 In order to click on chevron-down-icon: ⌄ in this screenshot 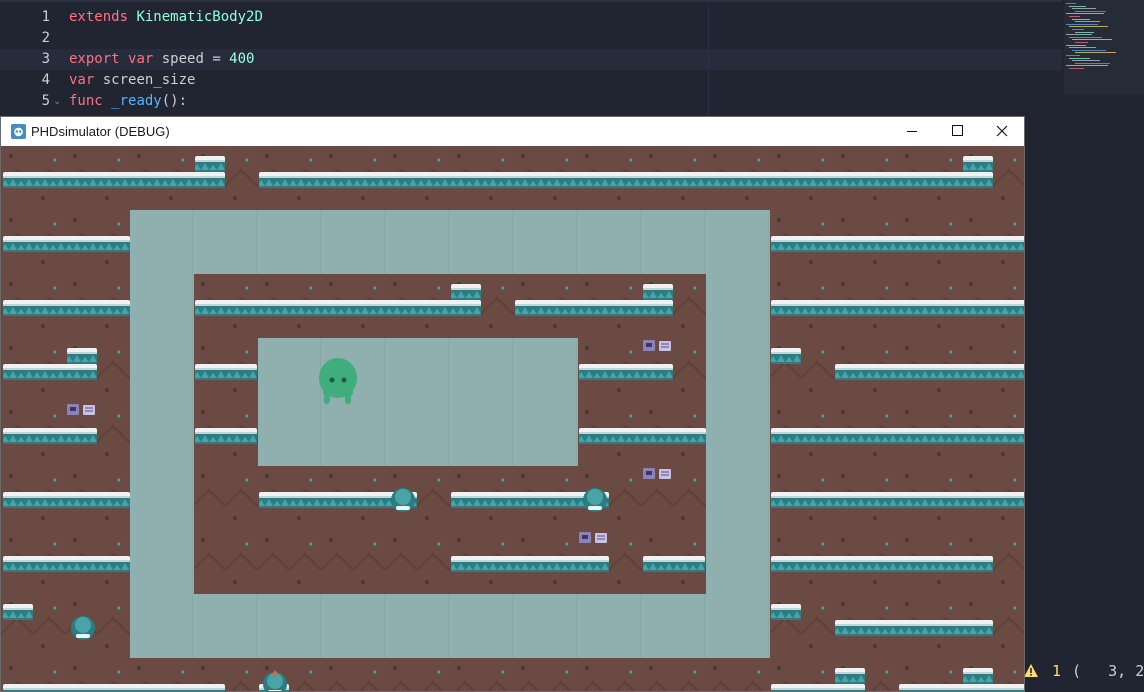, I will do `click(57, 101)`.